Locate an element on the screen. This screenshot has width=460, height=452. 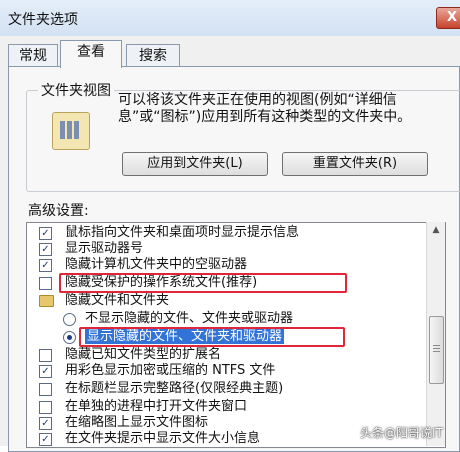
radio-button-selected is located at coordinates (69, 337).